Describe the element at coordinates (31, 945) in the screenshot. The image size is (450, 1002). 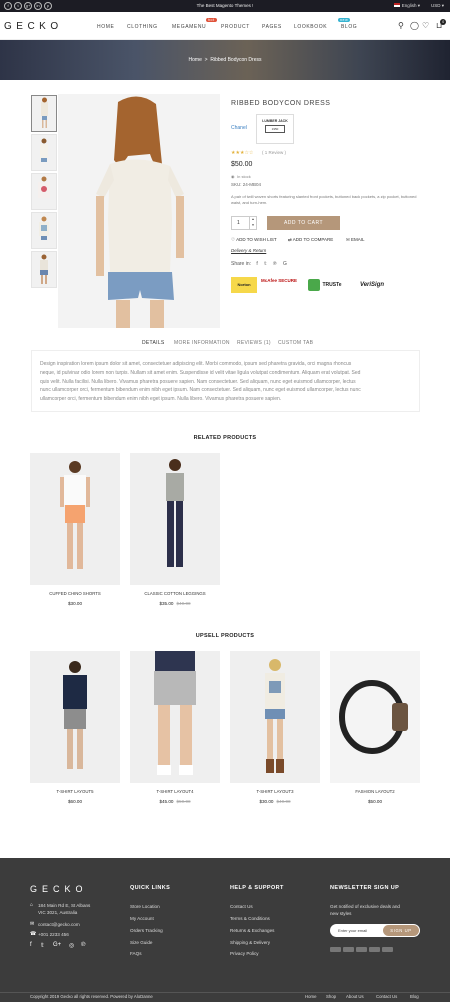
I see `facebook-icon: f` at that location.